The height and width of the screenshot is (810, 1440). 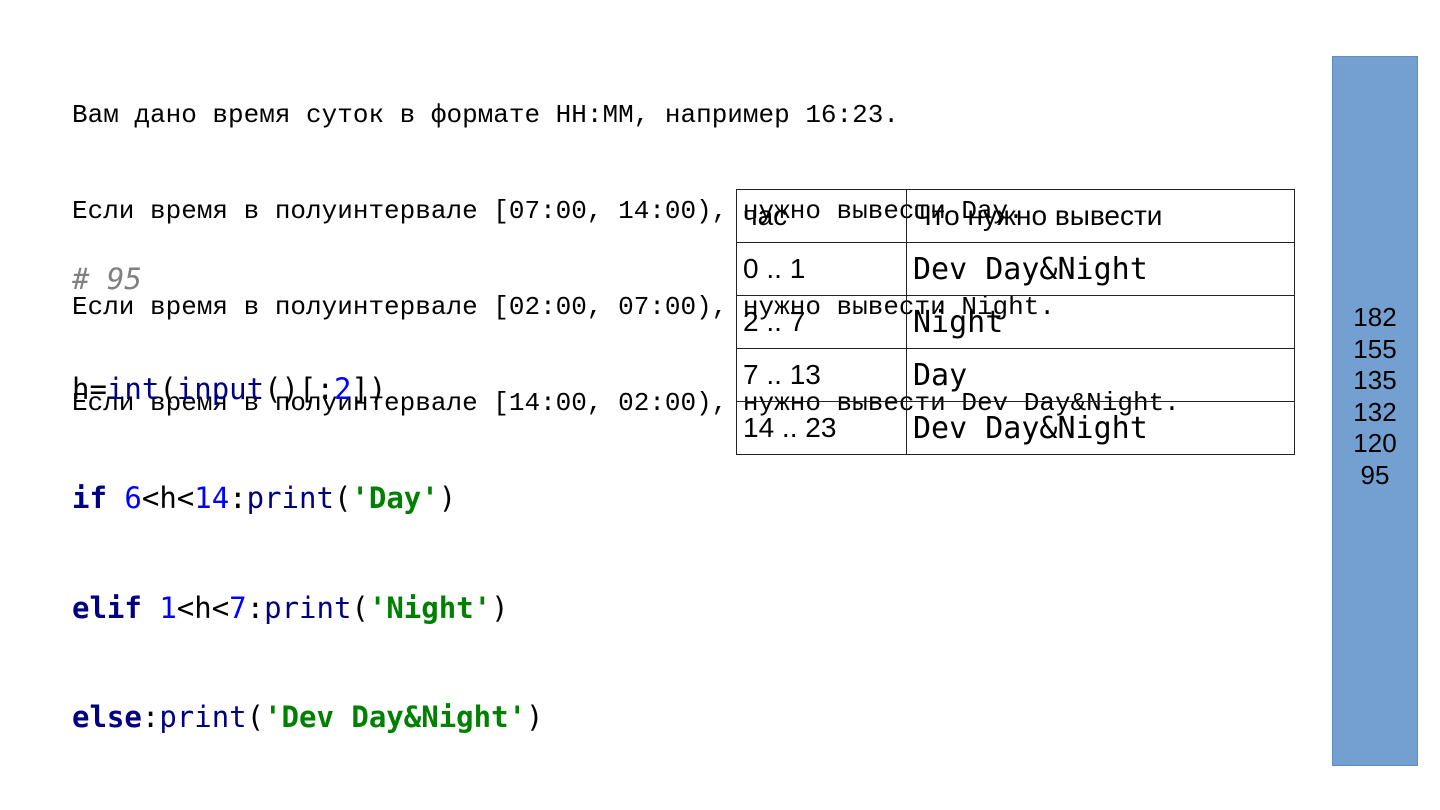 I want to click on cell-output: Night, so click(x=1100, y=322).